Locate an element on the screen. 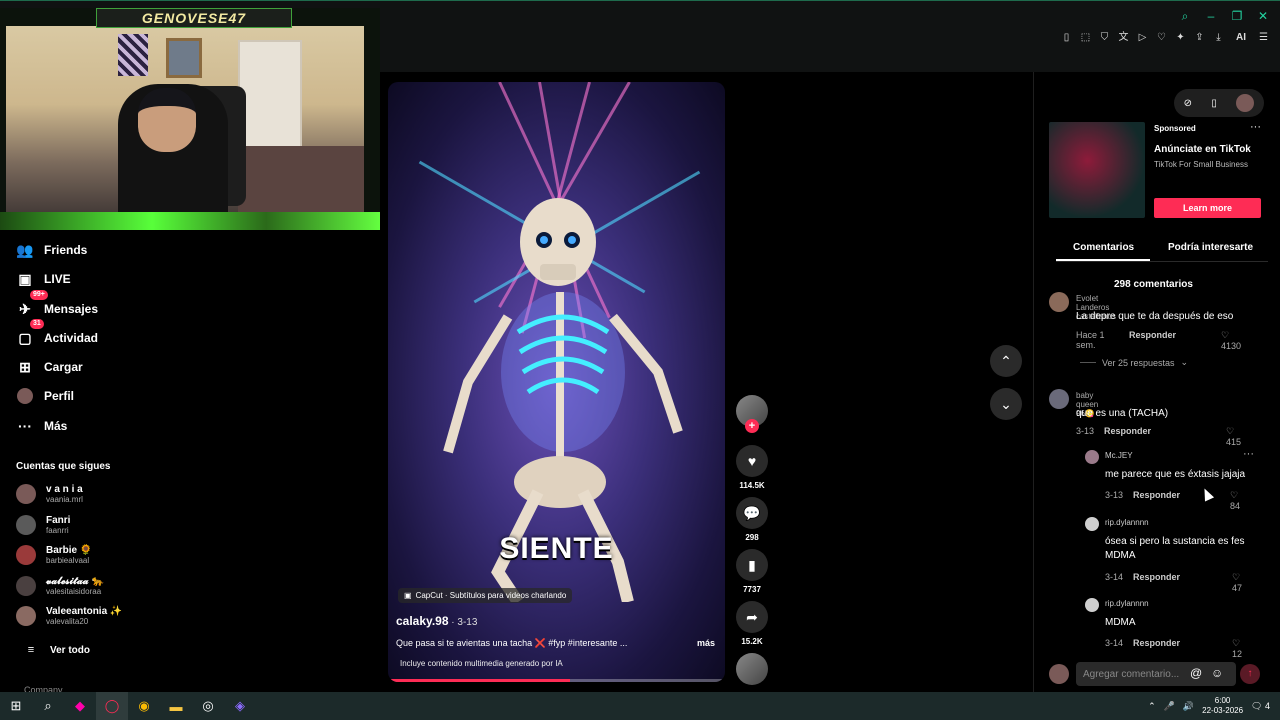 This screenshot has height=720, width=1280. sidebar-item-activity: ▢ 31 Actividad is located at coordinates (57, 333).